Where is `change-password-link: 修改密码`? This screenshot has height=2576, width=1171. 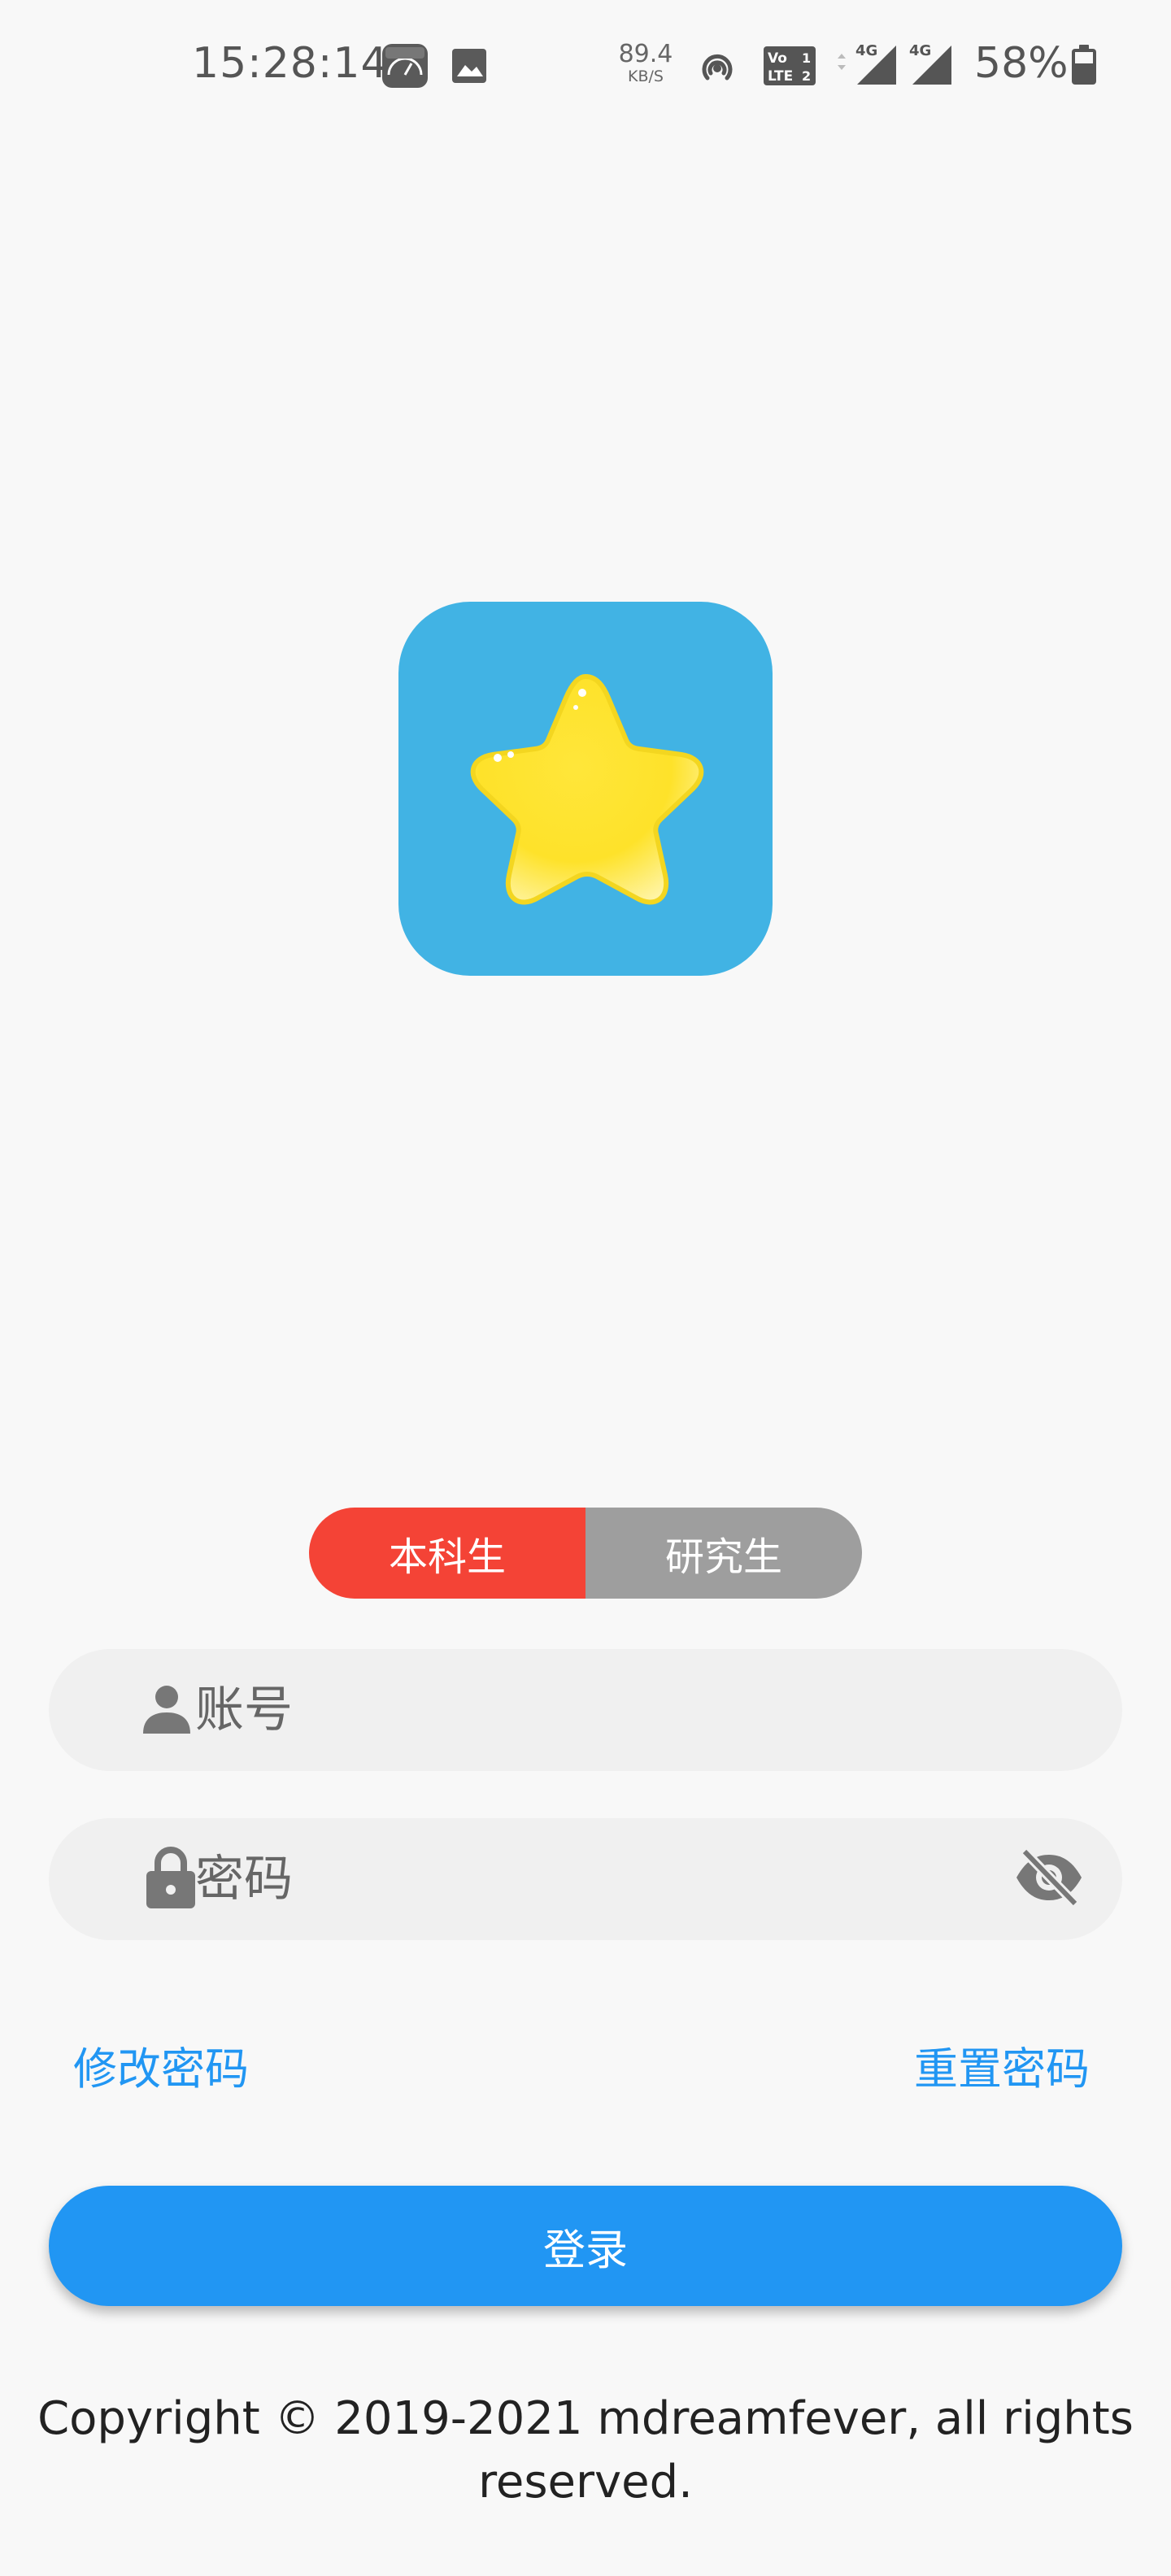
change-password-link: 修改密码 is located at coordinates (161, 2065).